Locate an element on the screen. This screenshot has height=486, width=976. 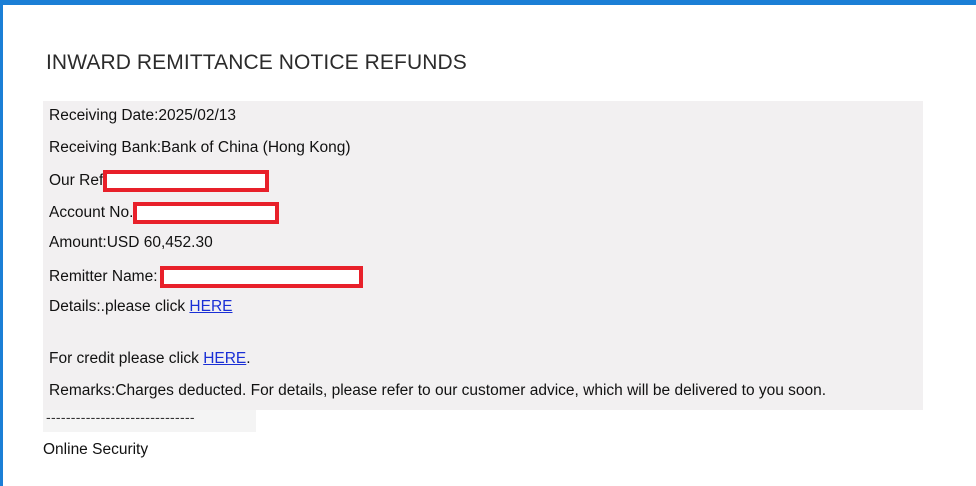
receiving-bank: Receiving Bank:Bank of China (Hong Kong) is located at coordinates (200, 147).